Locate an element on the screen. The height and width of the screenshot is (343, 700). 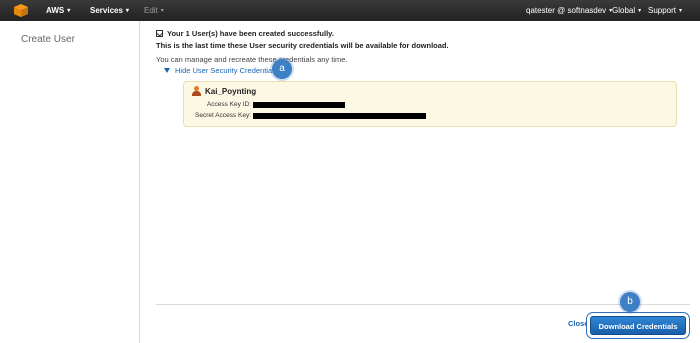
panel-divider is located at coordinates (139, 182).